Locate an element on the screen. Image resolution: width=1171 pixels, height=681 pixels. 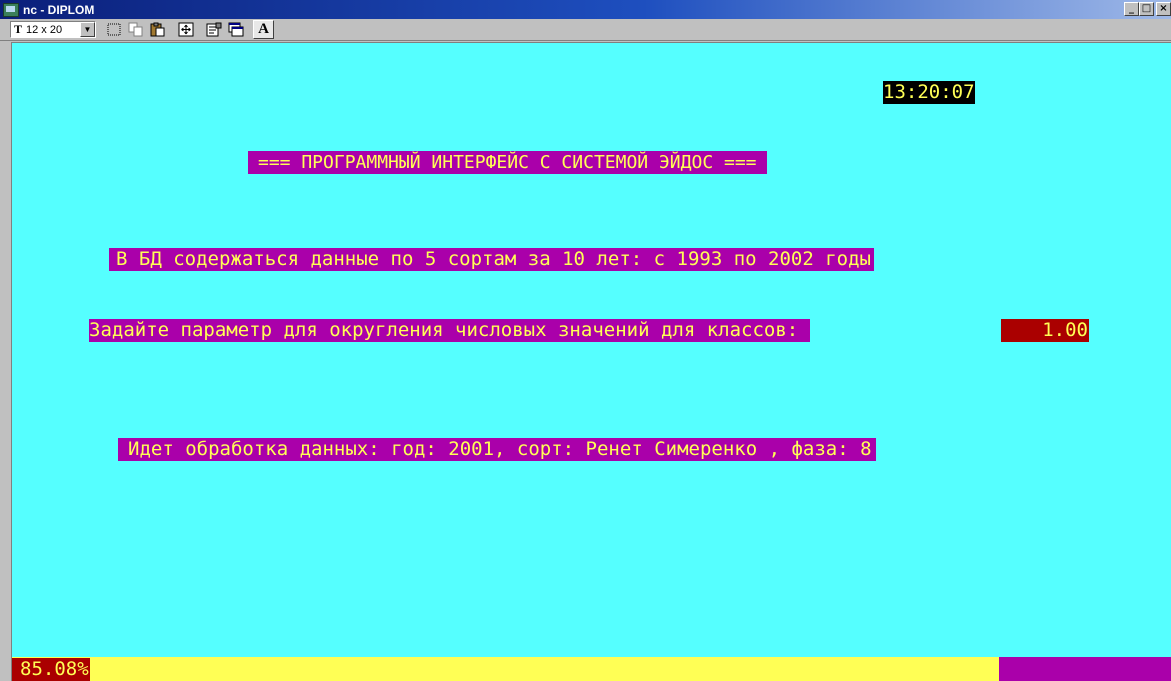
fullscreen-icon is located at coordinates (186, 29).